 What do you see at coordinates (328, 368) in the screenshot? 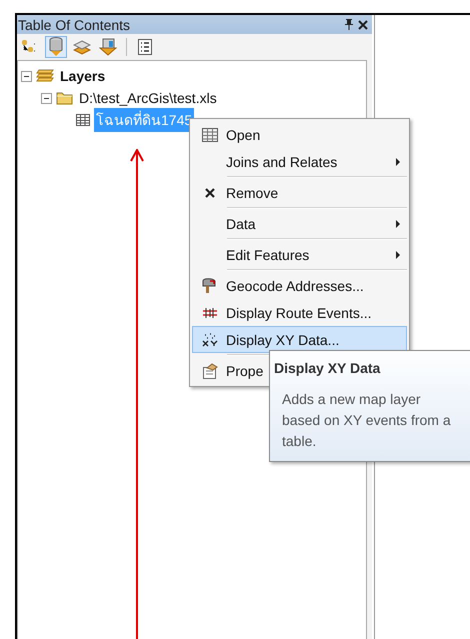
I see `tooltip-title: Display XY Data` at bounding box center [328, 368].